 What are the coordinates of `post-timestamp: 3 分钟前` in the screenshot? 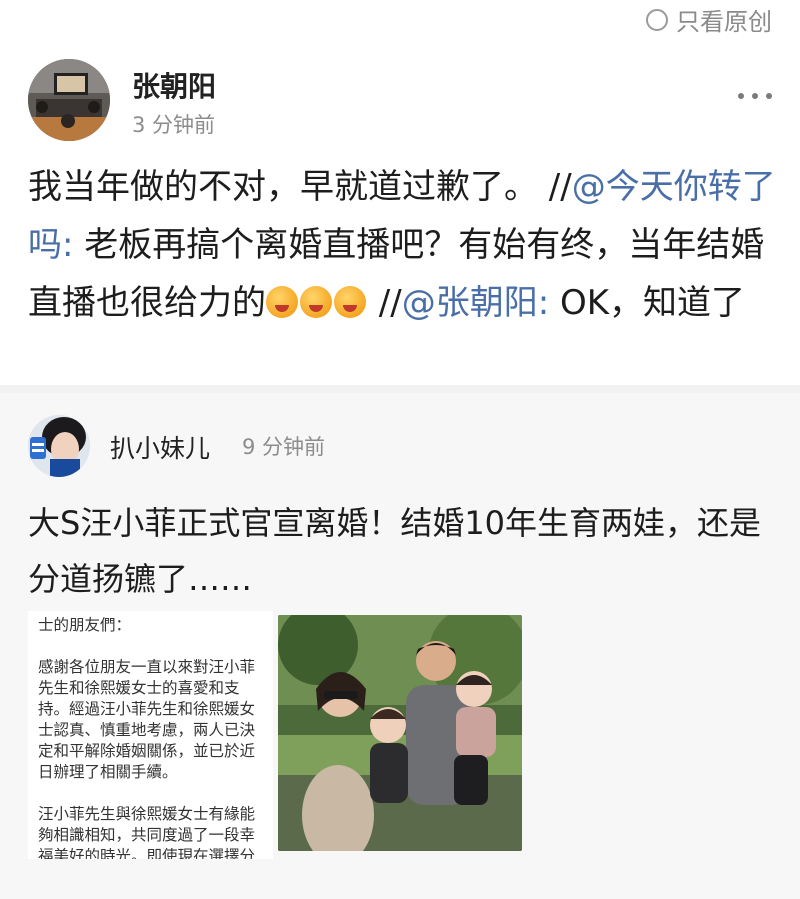 It's located at (174, 125).